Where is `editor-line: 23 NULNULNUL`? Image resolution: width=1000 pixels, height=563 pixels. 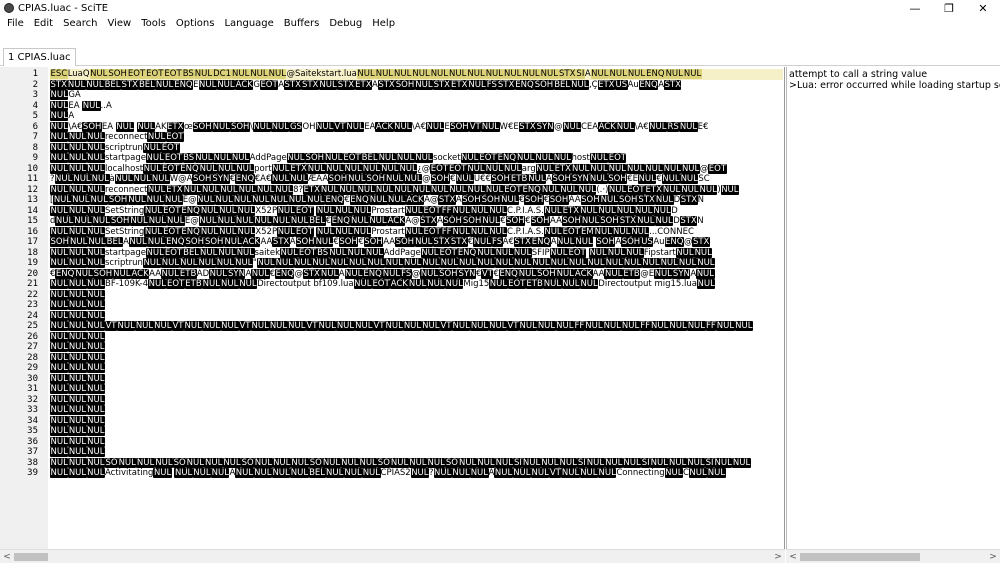
editor-line: 23 NULNULNUL is located at coordinates (392, 305).